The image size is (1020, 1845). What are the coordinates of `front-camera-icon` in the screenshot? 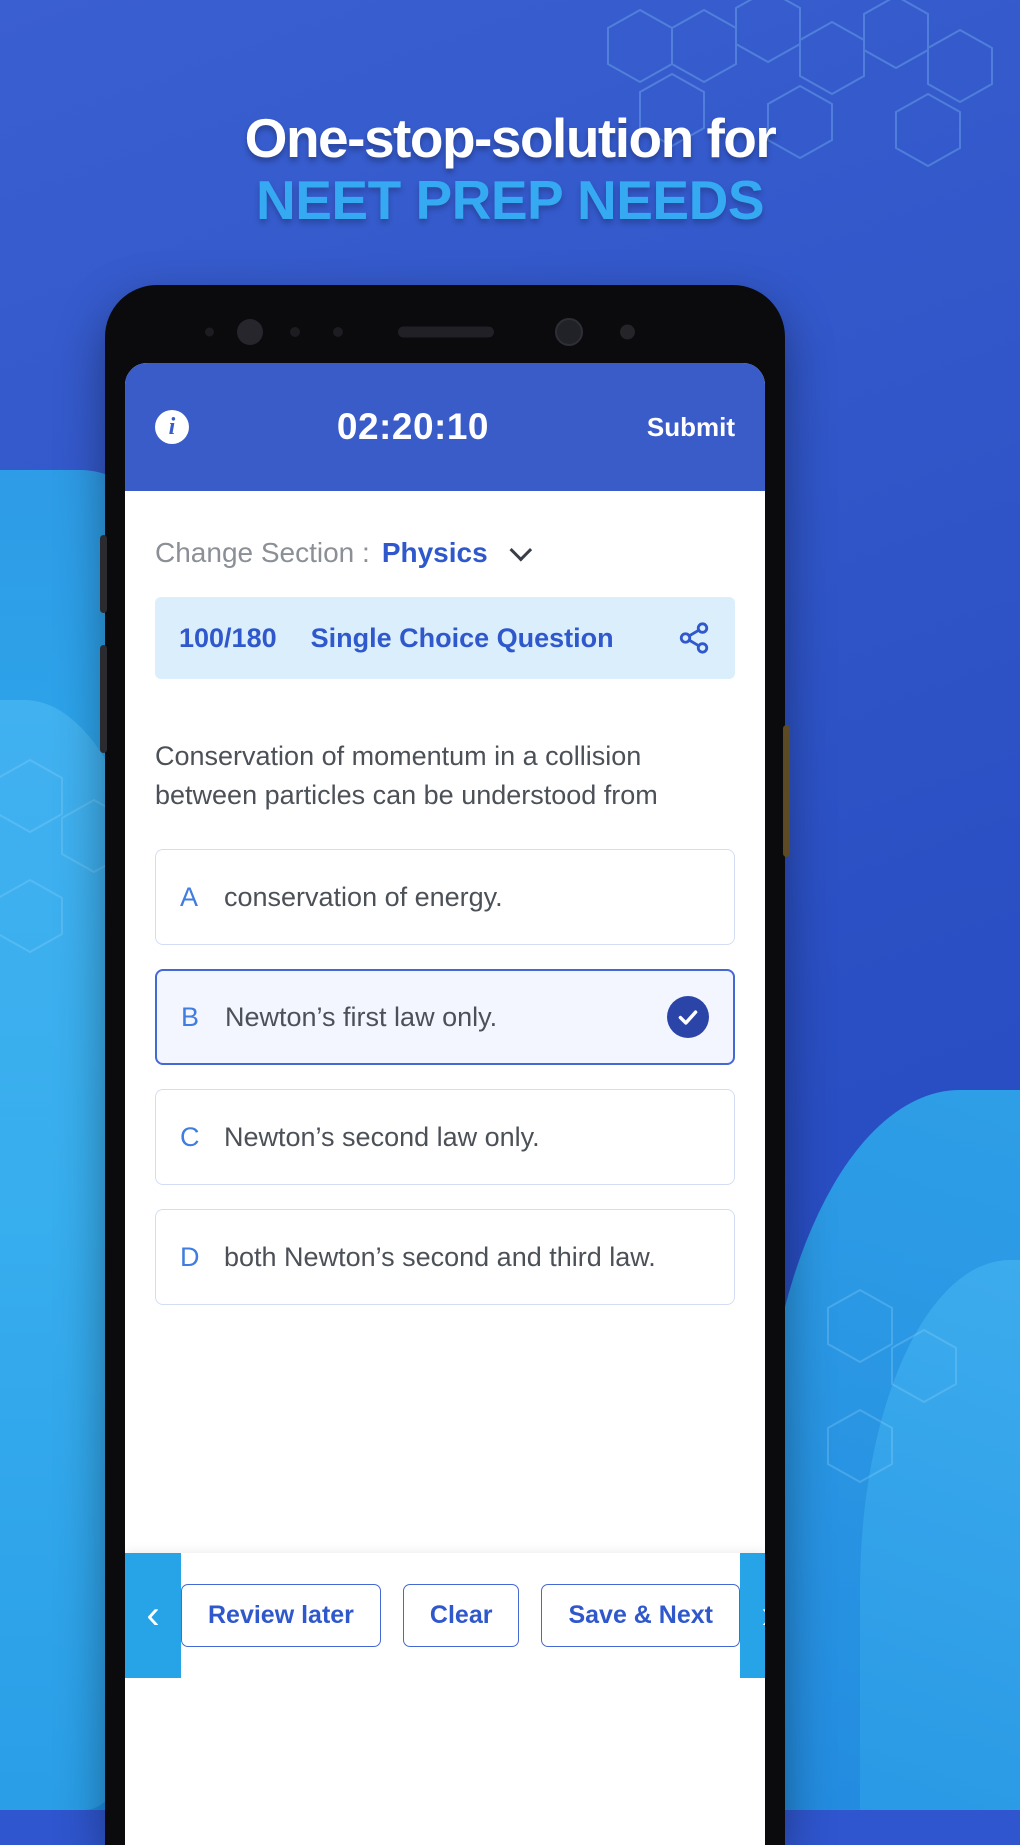 It's located at (250, 332).